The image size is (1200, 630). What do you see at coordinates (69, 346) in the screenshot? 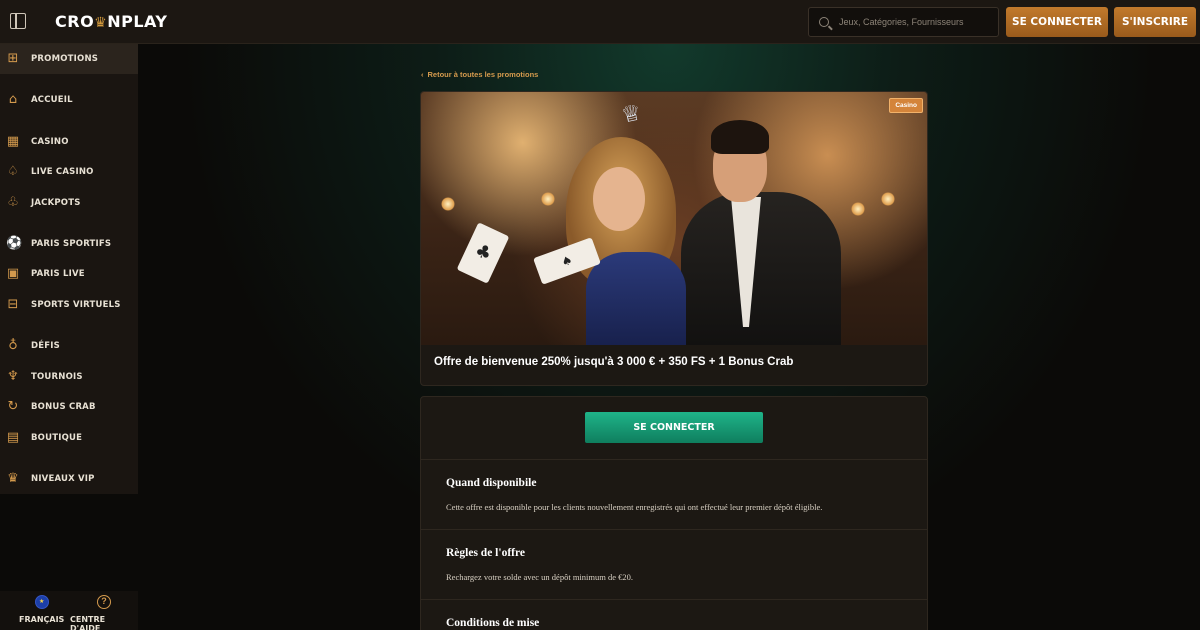
I see `sidebar-item-challenges: ♁ DÉFIS` at bounding box center [69, 346].